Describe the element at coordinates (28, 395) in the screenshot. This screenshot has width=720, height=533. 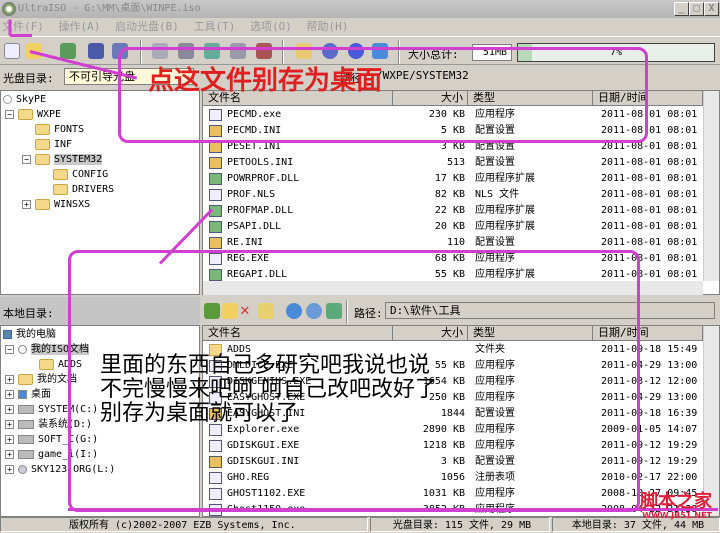
I see `tree-item-desktop: + 桌面` at that location.